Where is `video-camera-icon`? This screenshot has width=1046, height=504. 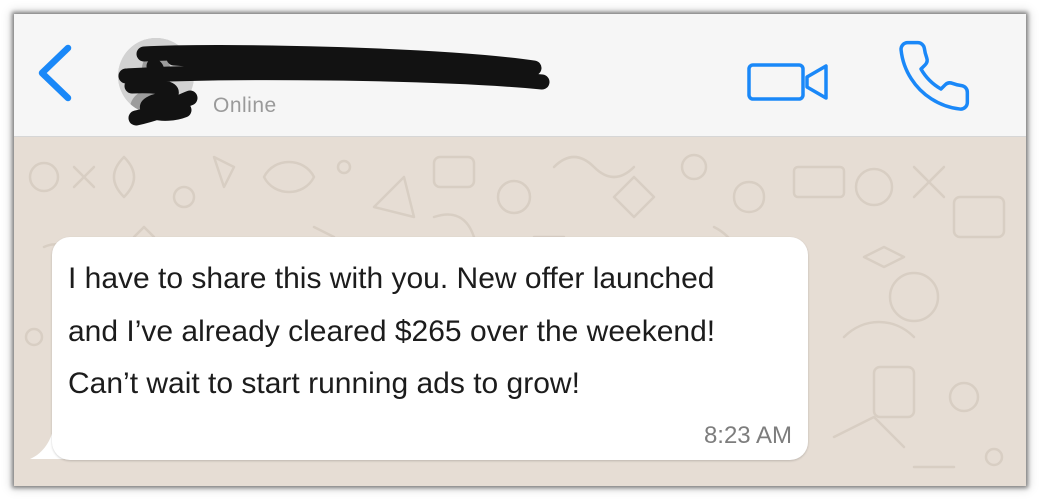
video-camera-icon is located at coordinates (787, 82).